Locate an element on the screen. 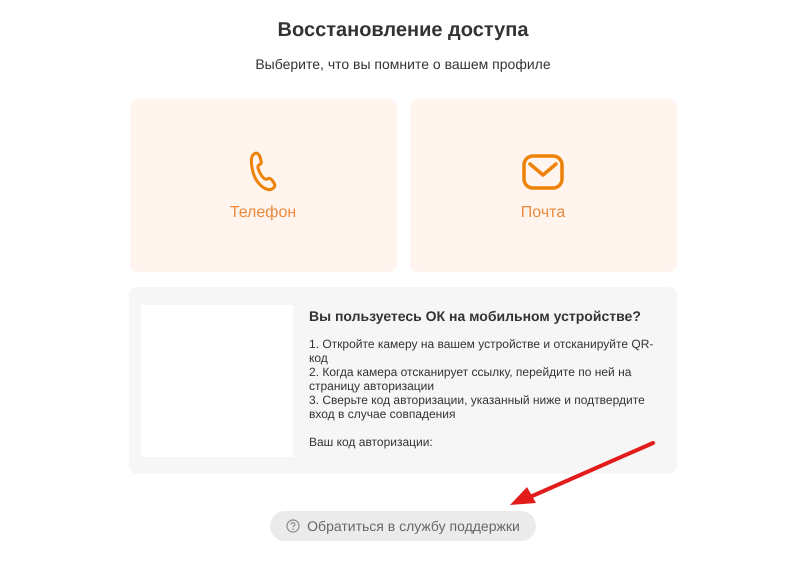 This screenshot has height=583, width=806. instruction-step: 3. Сверьте код авторизации, указанный ниже и подтвердите вход в случае совпадения is located at coordinates (485, 407).